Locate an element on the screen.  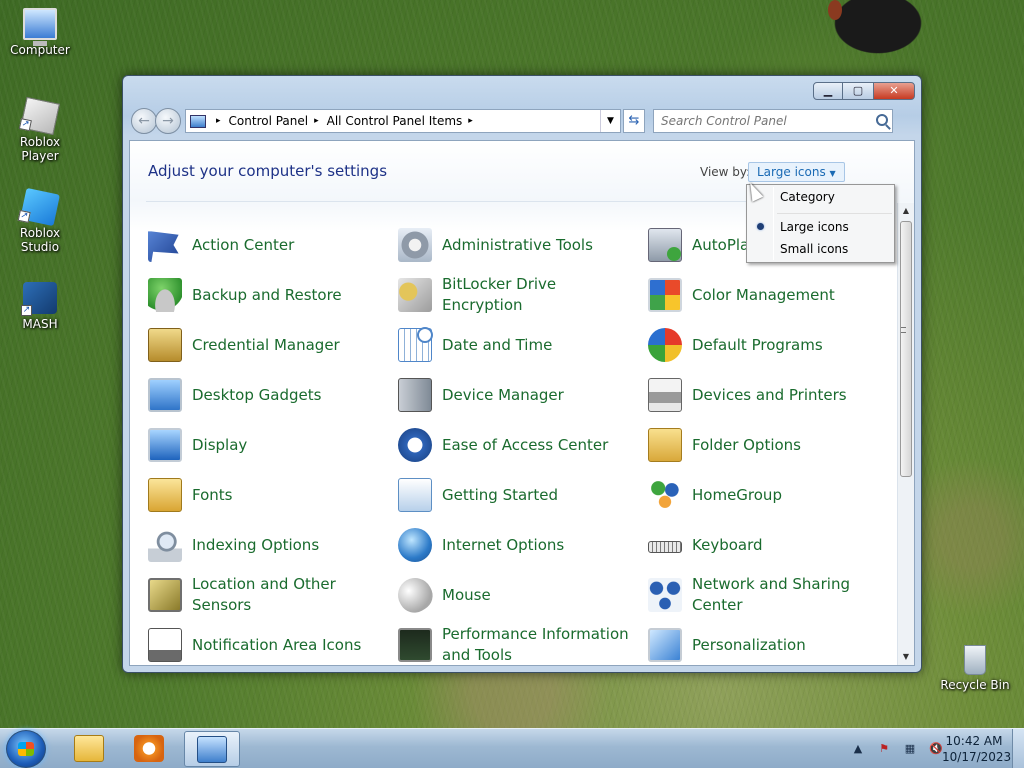
item-devices-and-printers: Devices and Printers is located at coordinates (768, 395).